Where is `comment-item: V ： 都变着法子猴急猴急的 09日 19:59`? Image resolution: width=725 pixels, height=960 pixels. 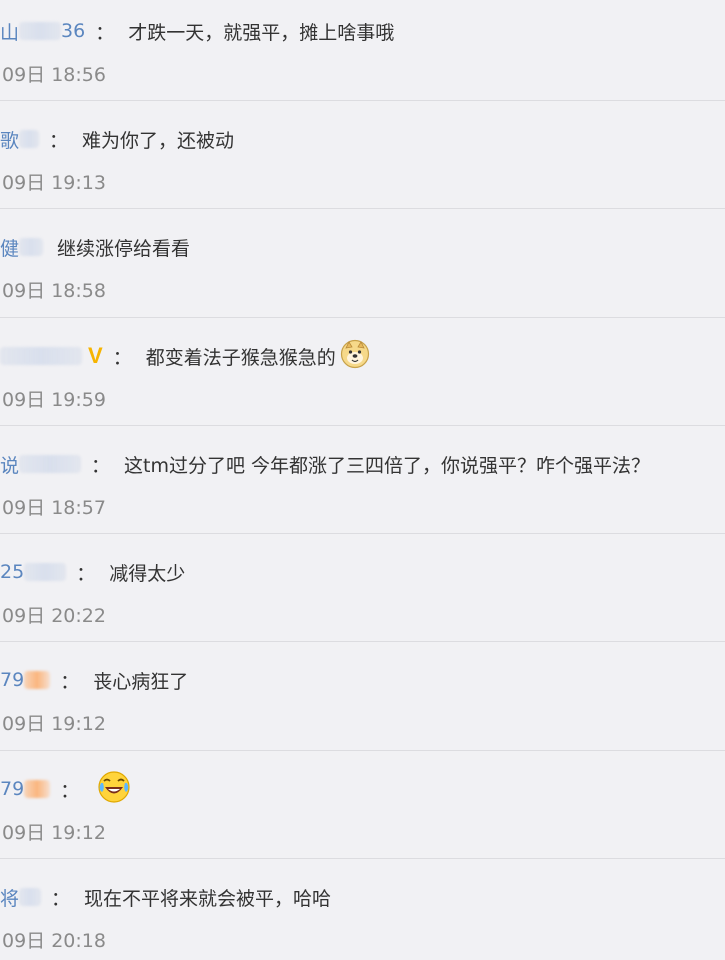
comment-item: V ： 都变着法子猴急猴急的 09日 19:59 is located at coordinates (362, 379).